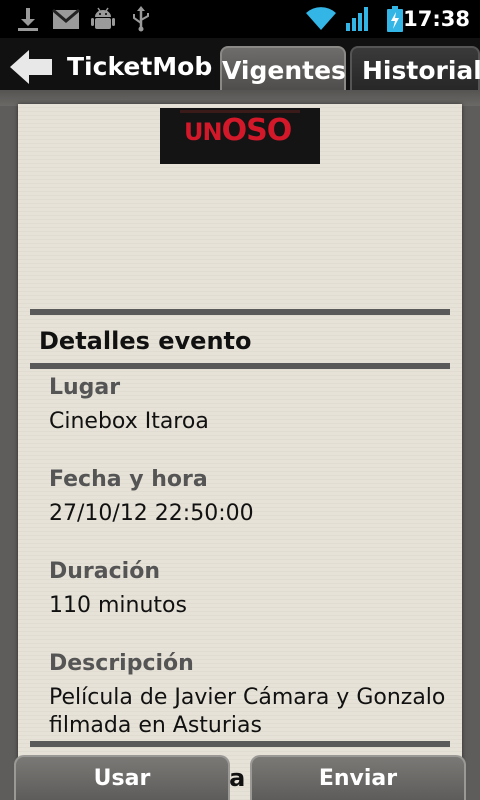 Image resolution: width=480 pixels, height=800 pixels. Describe the element at coordinates (151, 513) in the screenshot. I see `field-value-fecha: 27/10/12 22:50:00` at that location.